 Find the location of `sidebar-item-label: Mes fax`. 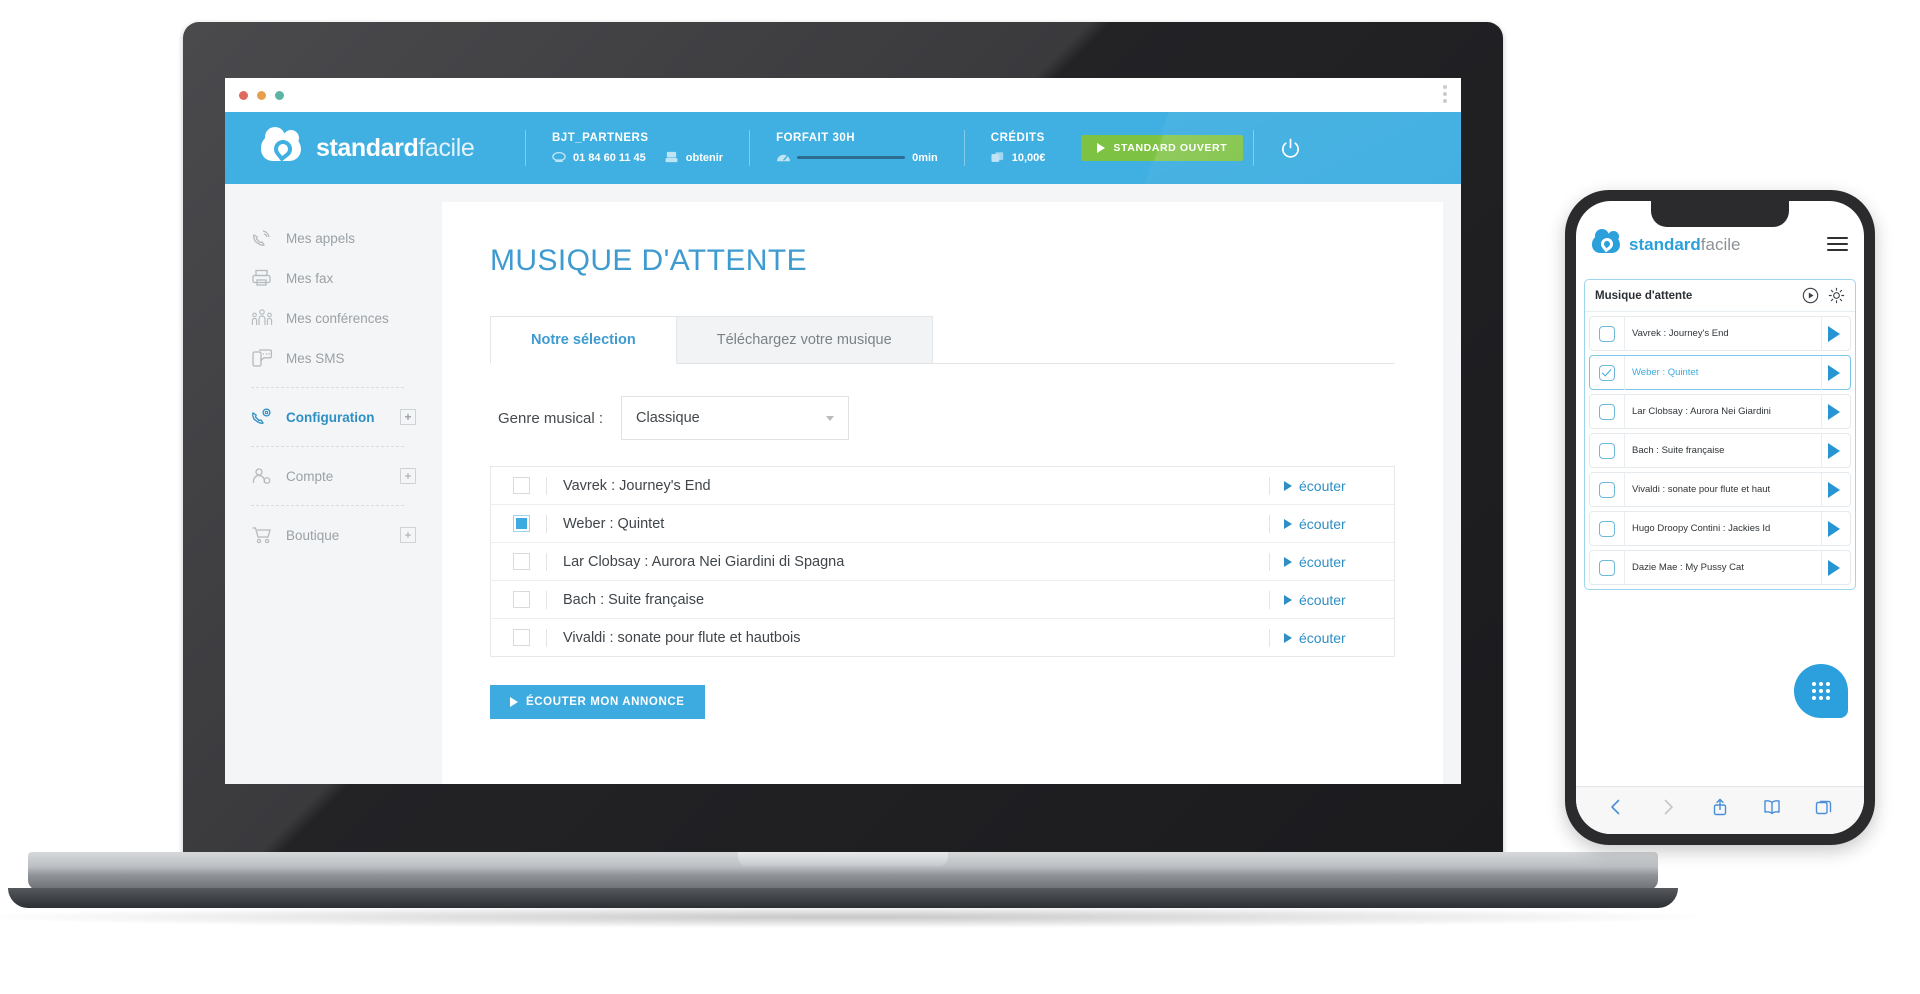

sidebar-item-label: Mes fax is located at coordinates (310, 278).